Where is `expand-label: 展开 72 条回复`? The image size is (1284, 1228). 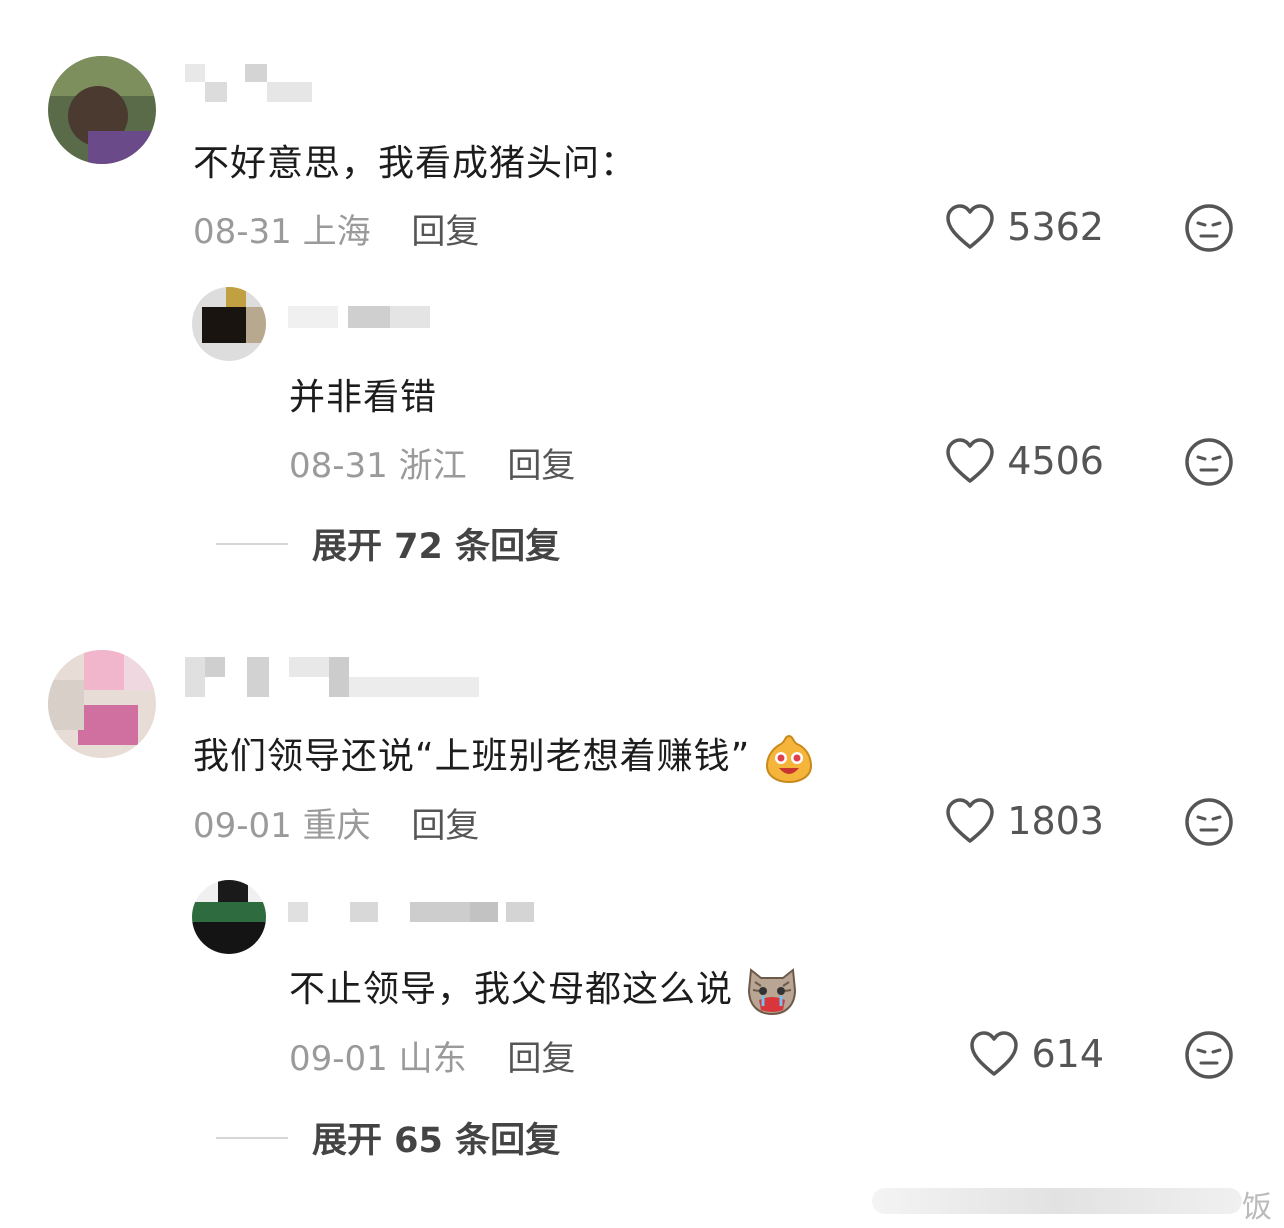
expand-label: 展开 72 条回复 is located at coordinates (436, 547).